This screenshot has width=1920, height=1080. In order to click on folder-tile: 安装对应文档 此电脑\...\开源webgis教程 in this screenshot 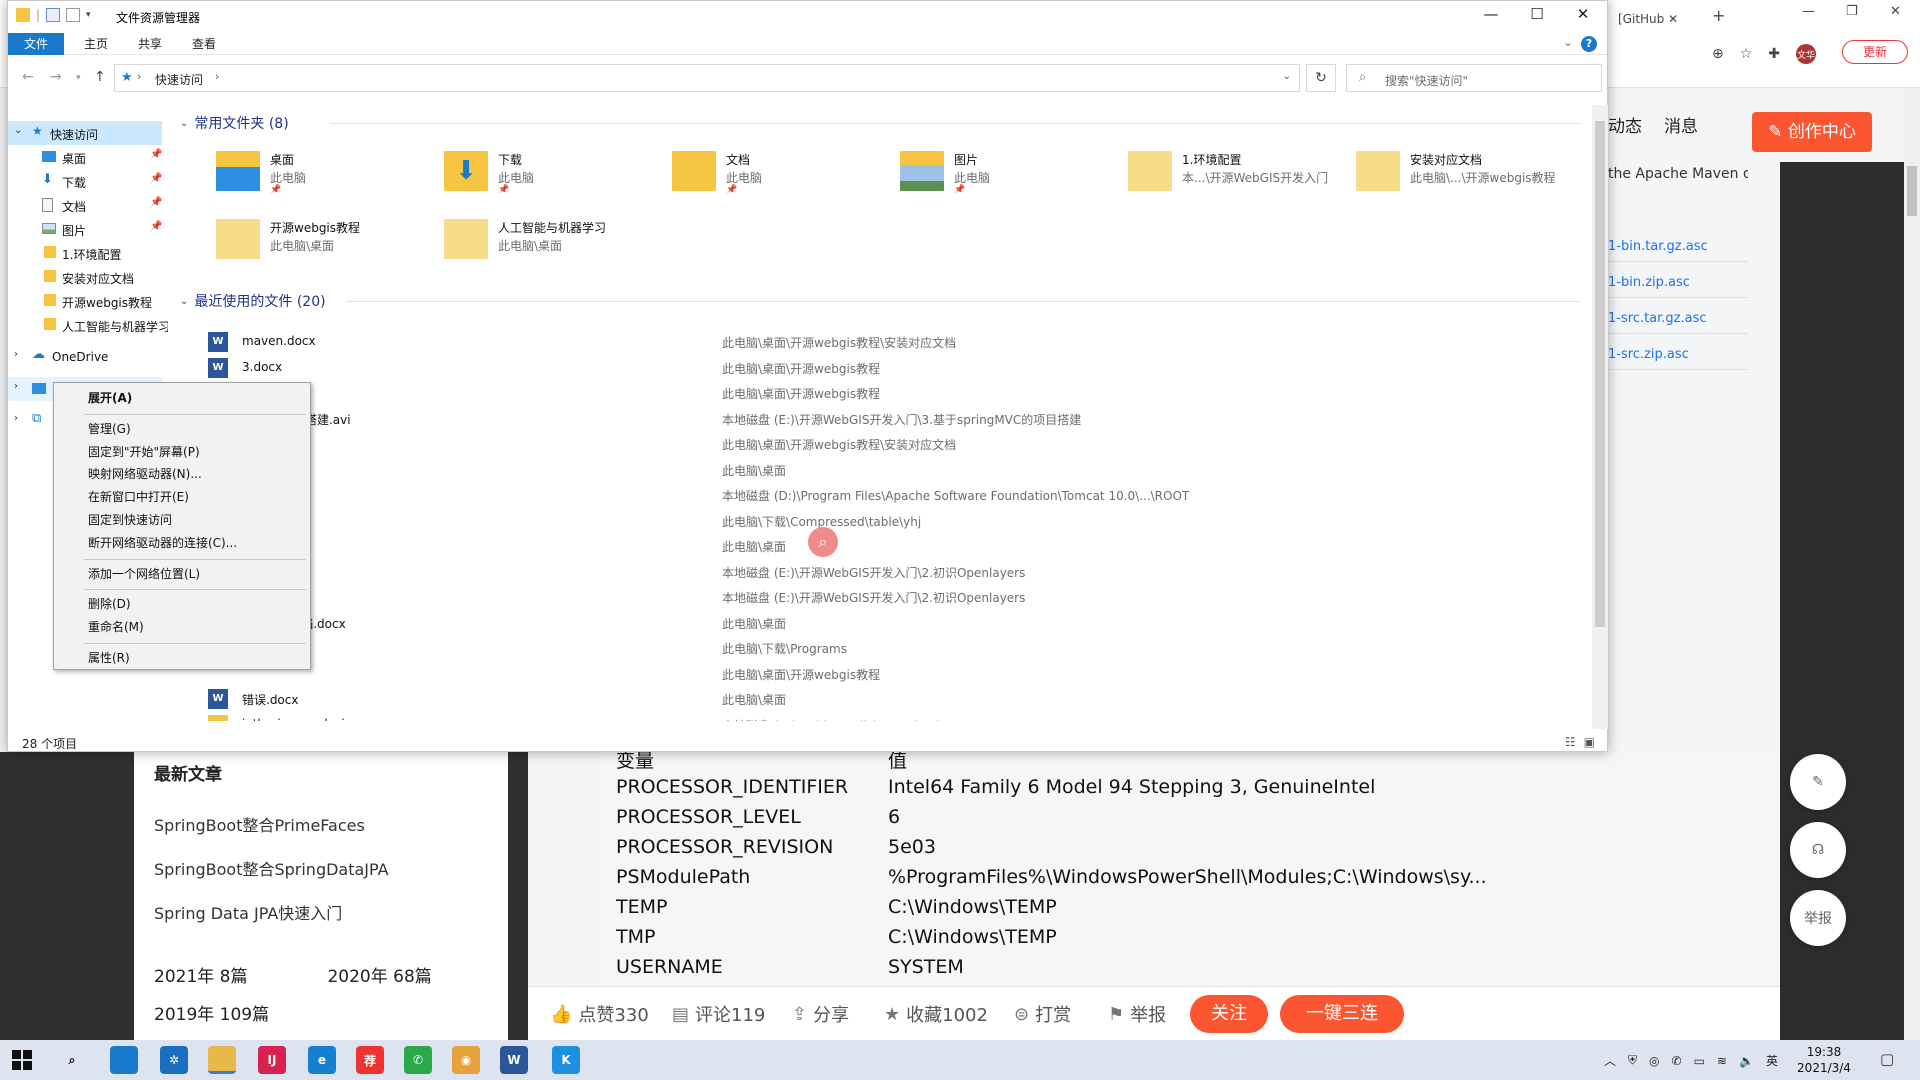, I will do `click(1466, 174)`.